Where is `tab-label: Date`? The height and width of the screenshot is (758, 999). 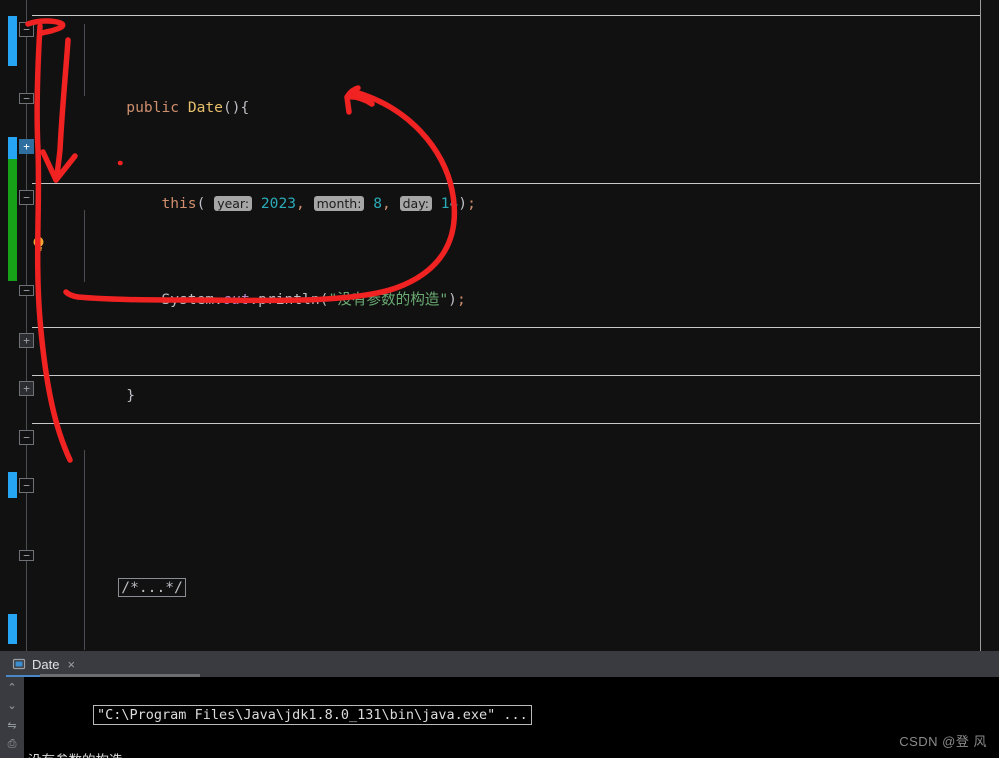 tab-label: Date is located at coordinates (46, 664).